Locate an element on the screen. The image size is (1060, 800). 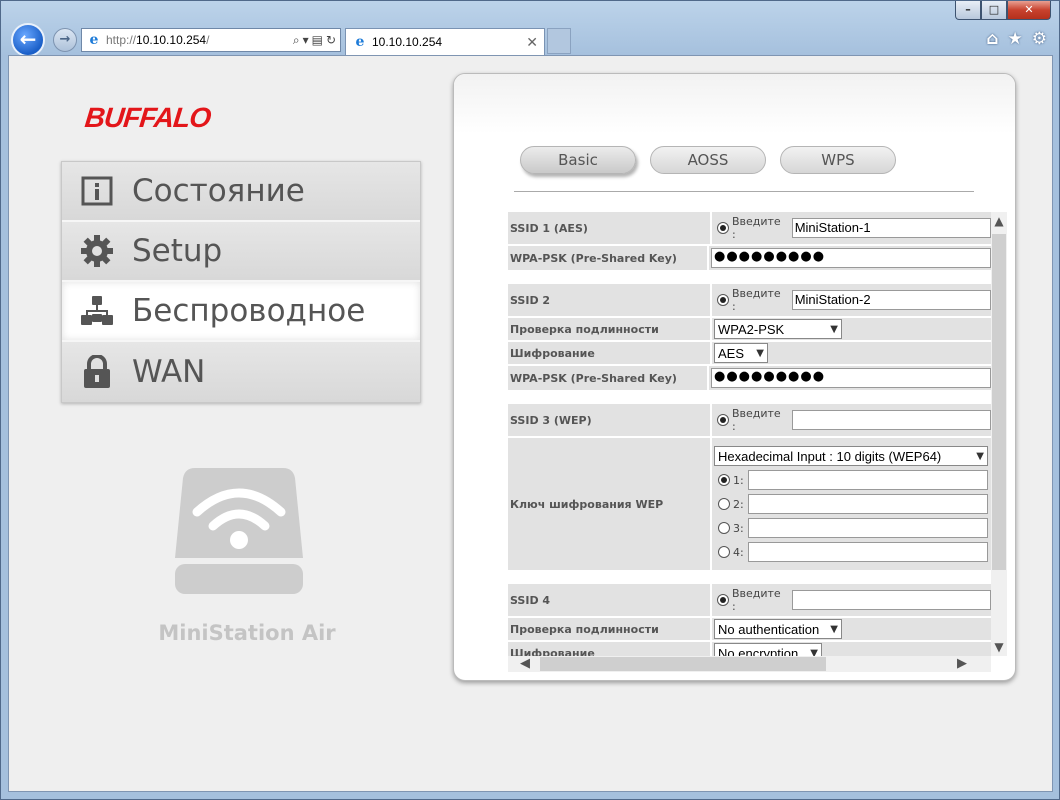
browser-tab: e 10.10.10.254 ✕ is located at coordinates (445, 41).